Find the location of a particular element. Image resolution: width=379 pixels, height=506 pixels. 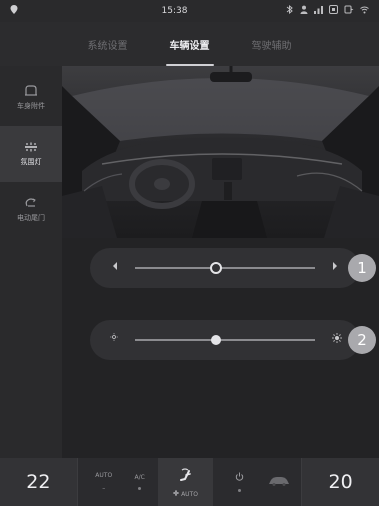

annotation-badge-1: 1 is located at coordinates (362, 268).